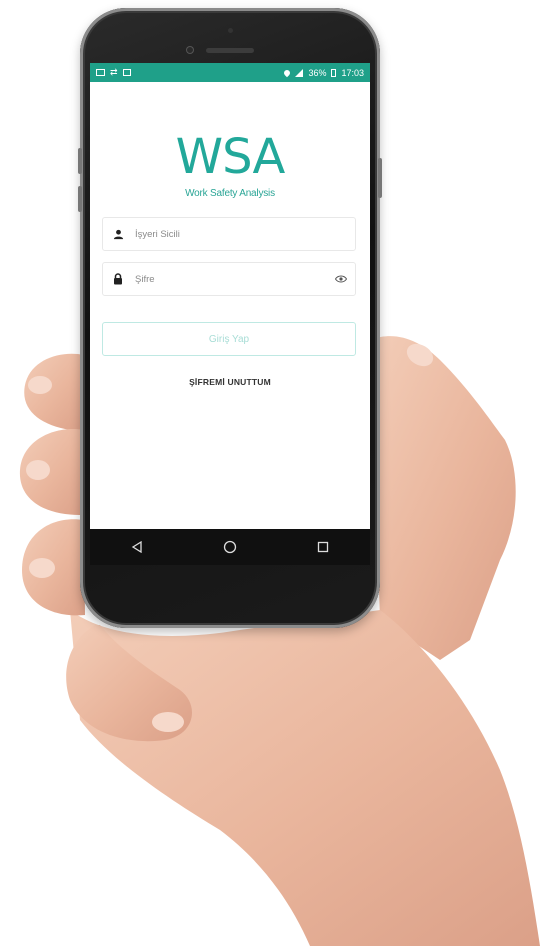  Describe the element at coordinates (230, 157) in the screenshot. I see `app-logo-title: WSA` at that location.